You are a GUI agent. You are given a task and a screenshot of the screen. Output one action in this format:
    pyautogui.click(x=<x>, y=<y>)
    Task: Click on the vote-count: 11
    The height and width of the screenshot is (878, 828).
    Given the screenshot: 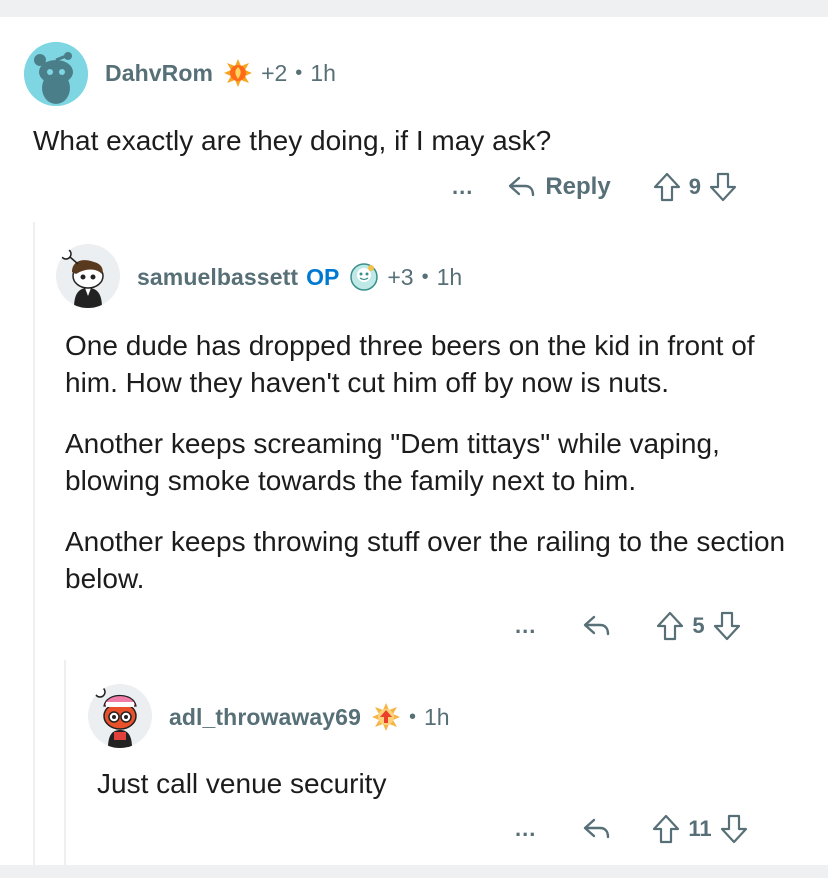 What is the action you would take?
    pyautogui.click(x=700, y=828)
    